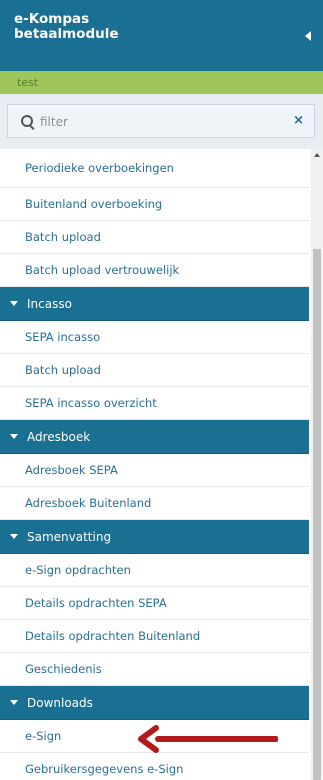 This screenshot has width=323, height=780. I want to click on section-adresboek: Adresboek, so click(154, 437).